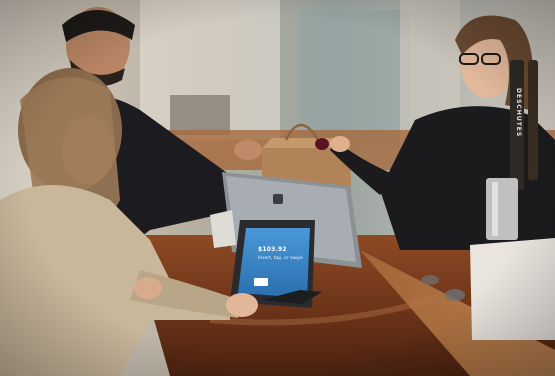 The image size is (555, 376). Describe the element at coordinates (280, 258) in the screenshot. I see `pos-prompt-text: Insert, tap, or swipe` at that location.